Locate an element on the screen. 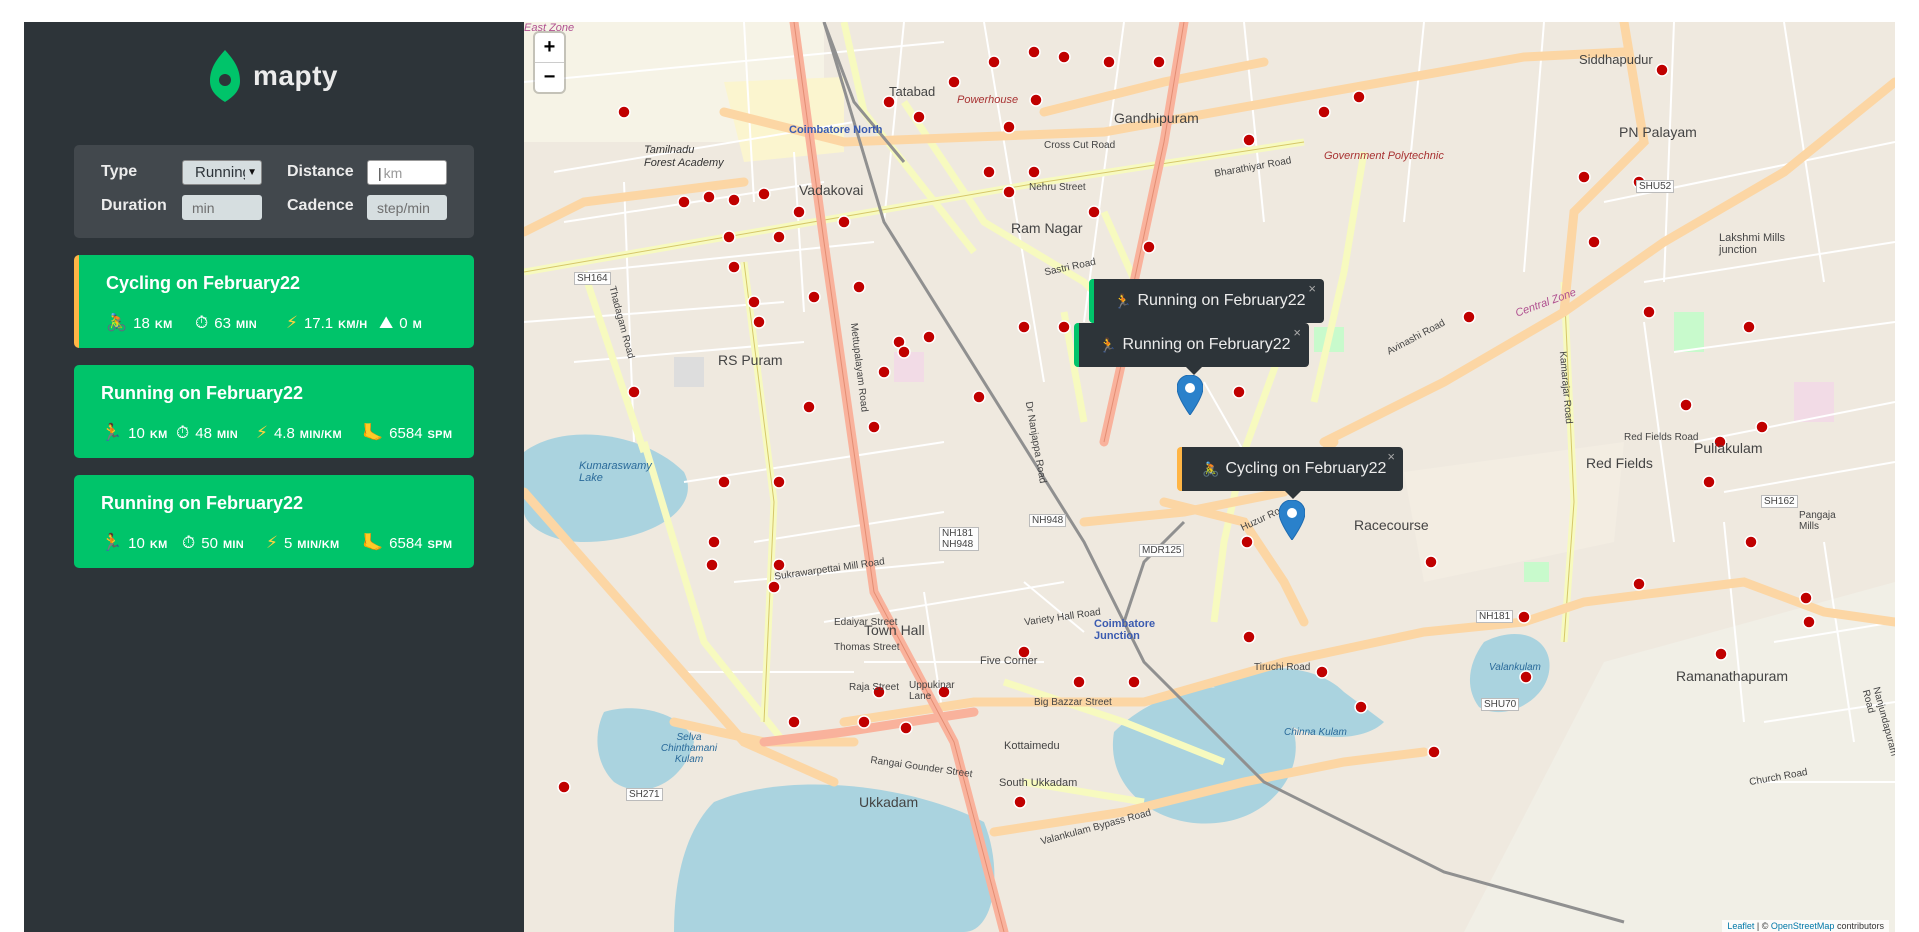  duration-placeholder: min is located at coordinates (203, 207).